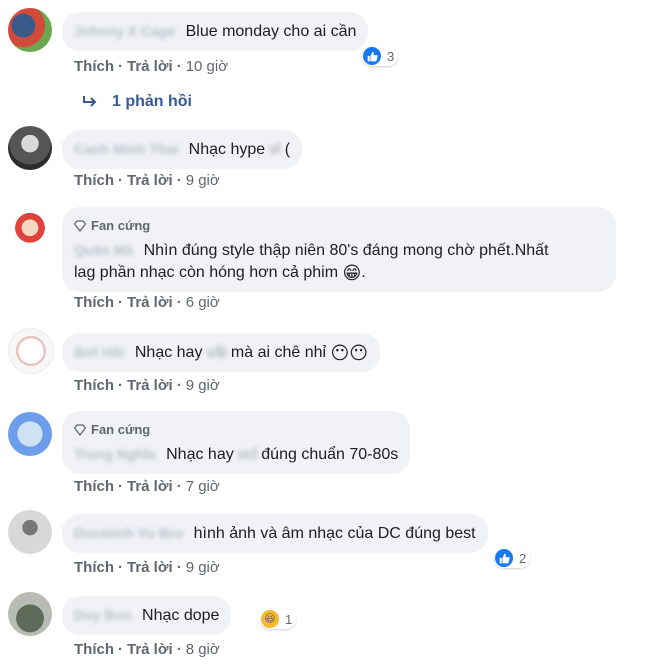 This screenshot has width=660, height=667. I want to click on timestamp: 6 giờ, so click(203, 302).